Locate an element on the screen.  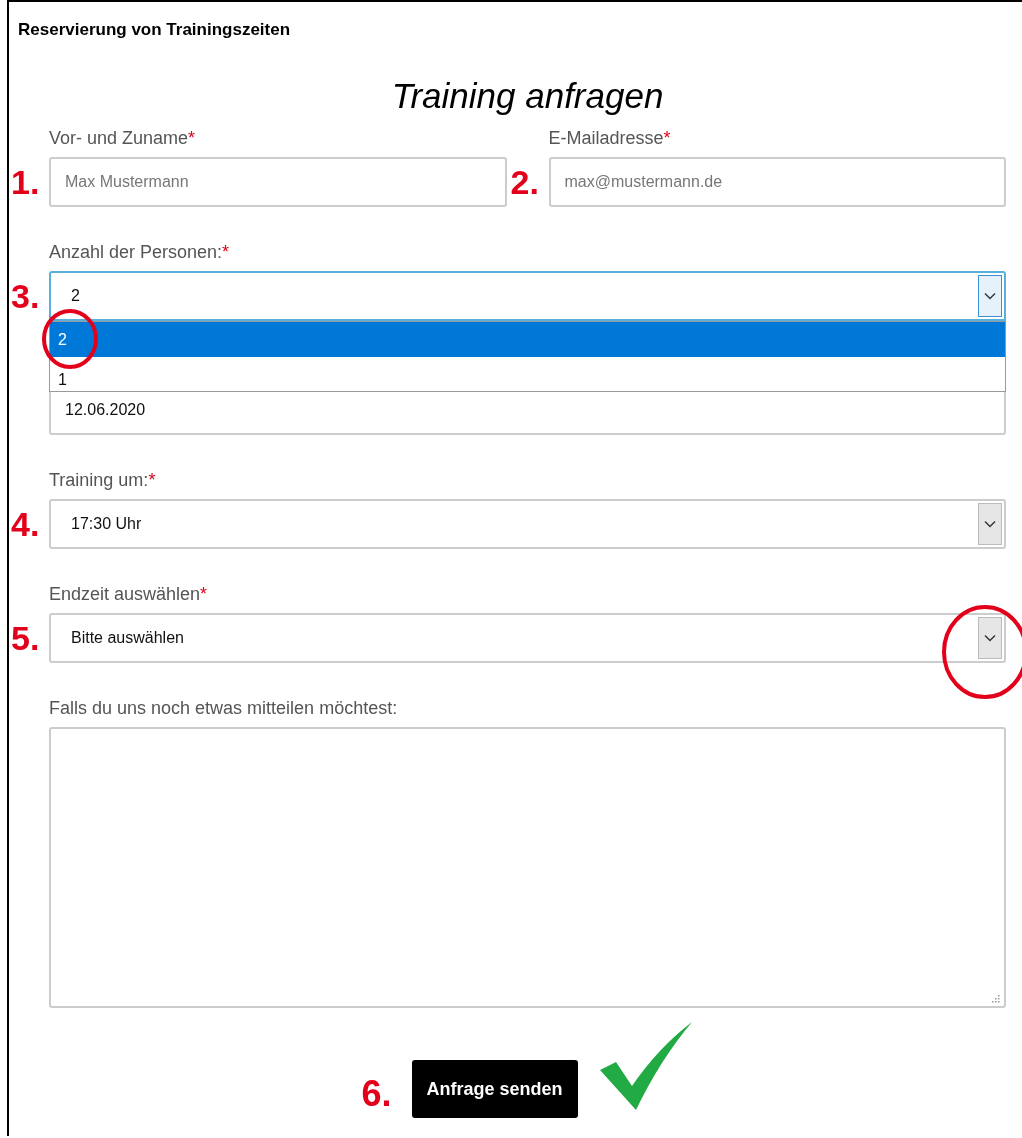
form-heading: Training anfragen is located at coordinates (527, 96).